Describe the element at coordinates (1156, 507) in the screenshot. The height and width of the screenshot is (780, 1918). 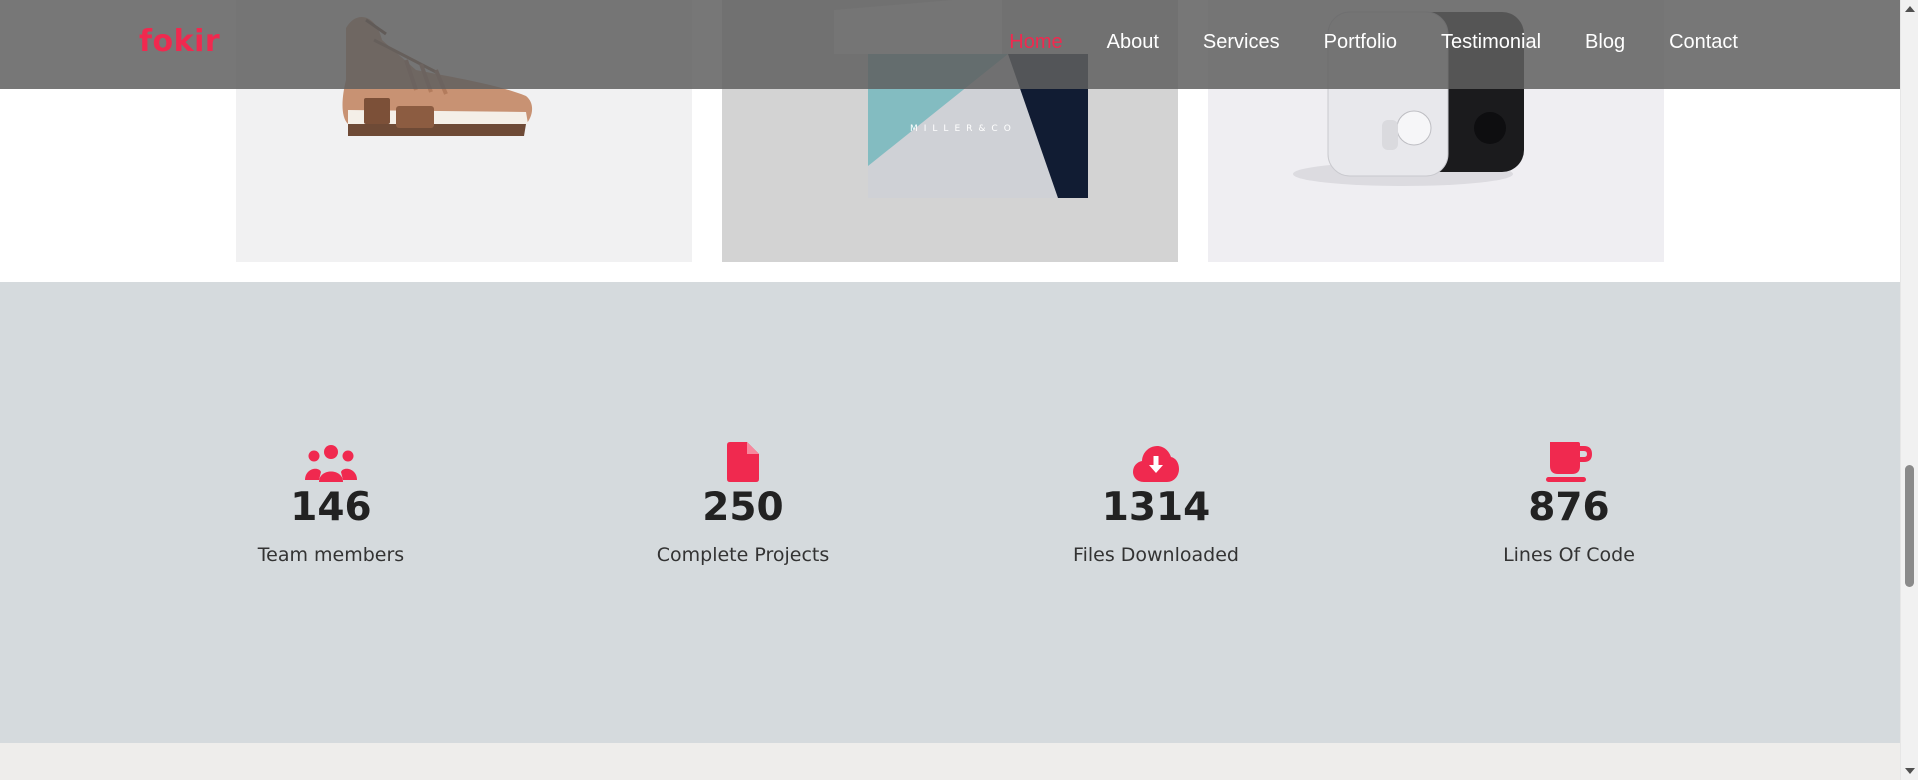
I see `counter-value: 1314` at that location.